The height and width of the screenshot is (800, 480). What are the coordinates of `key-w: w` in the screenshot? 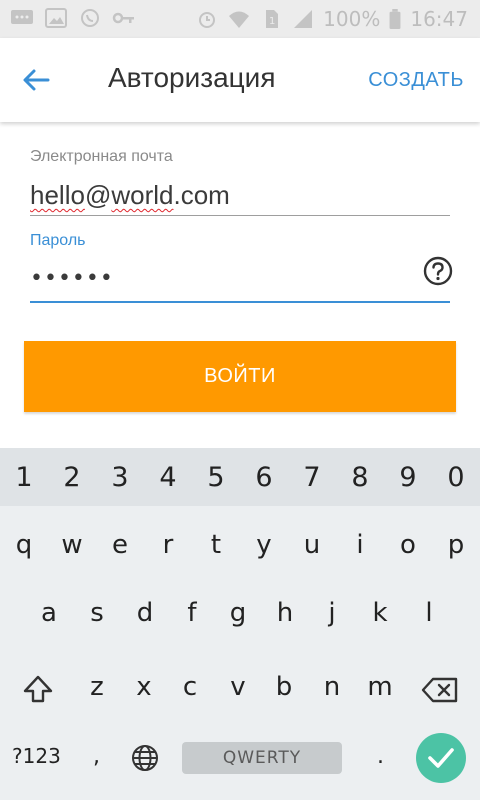 It's located at (72, 545).